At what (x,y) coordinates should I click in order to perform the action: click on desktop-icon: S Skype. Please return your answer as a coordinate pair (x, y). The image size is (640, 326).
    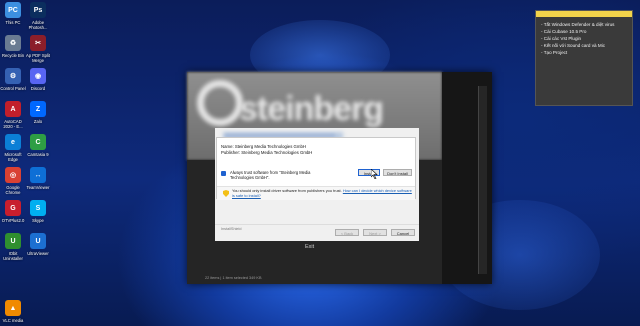
    Looking at the image, I should click on (38, 211).